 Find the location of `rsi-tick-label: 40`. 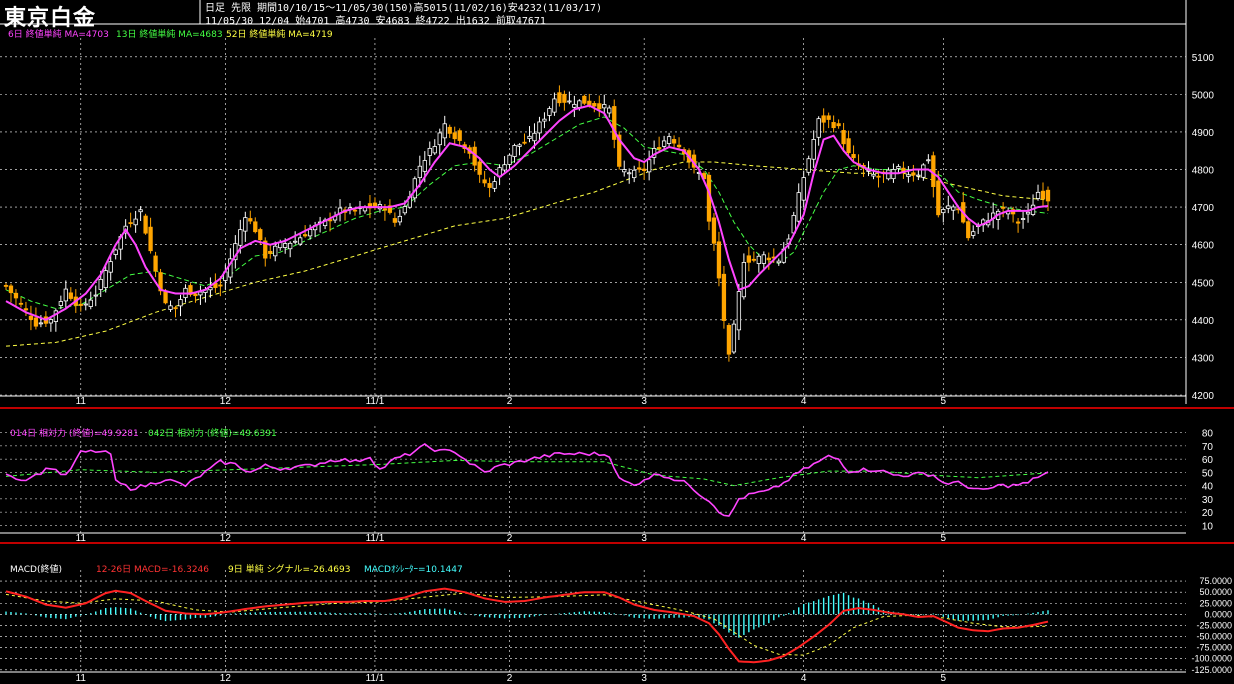

rsi-tick-label: 40 is located at coordinates (1208, 487).